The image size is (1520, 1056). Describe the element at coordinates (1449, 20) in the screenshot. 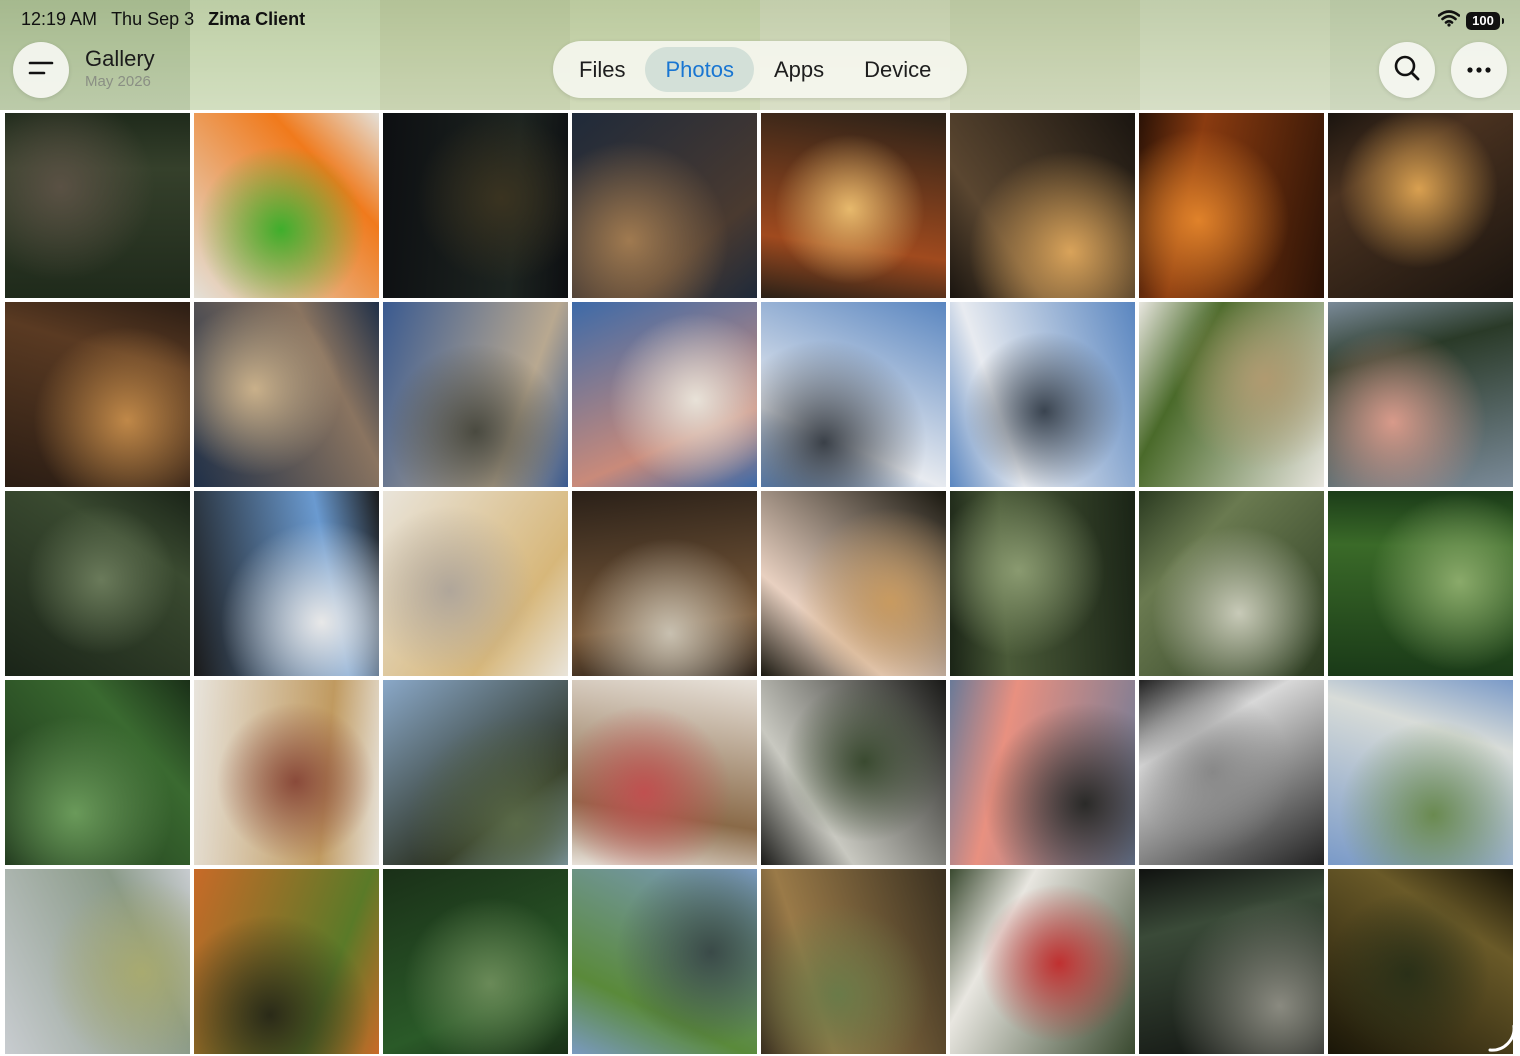

I see `wifi-icon` at that location.